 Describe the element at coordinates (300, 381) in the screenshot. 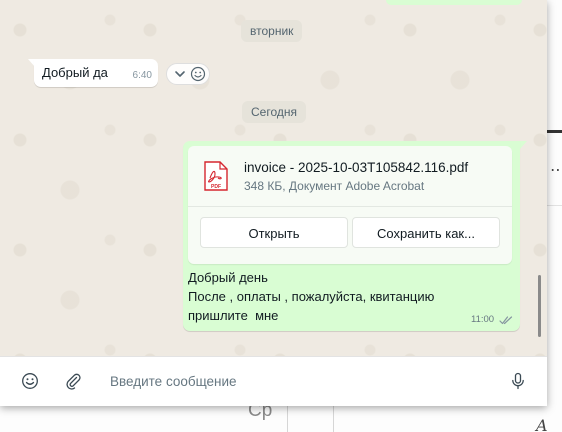

I see `message-input` at that location.